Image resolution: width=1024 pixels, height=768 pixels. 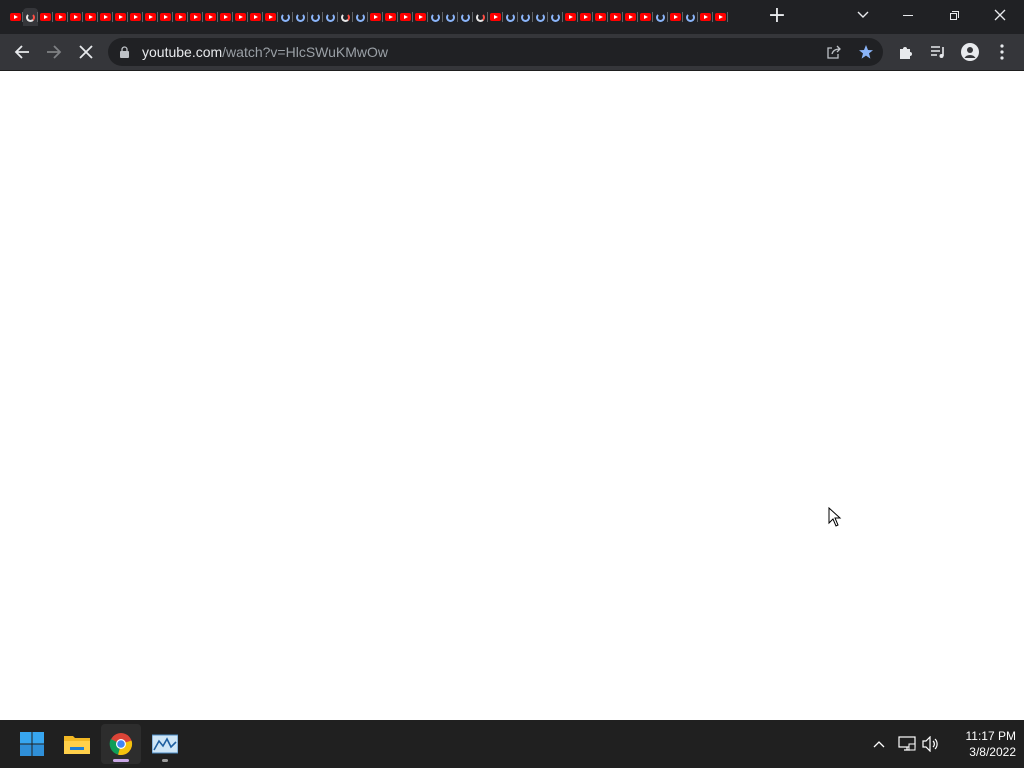 I want to click on media-control-button, so click(x=938, y=52).